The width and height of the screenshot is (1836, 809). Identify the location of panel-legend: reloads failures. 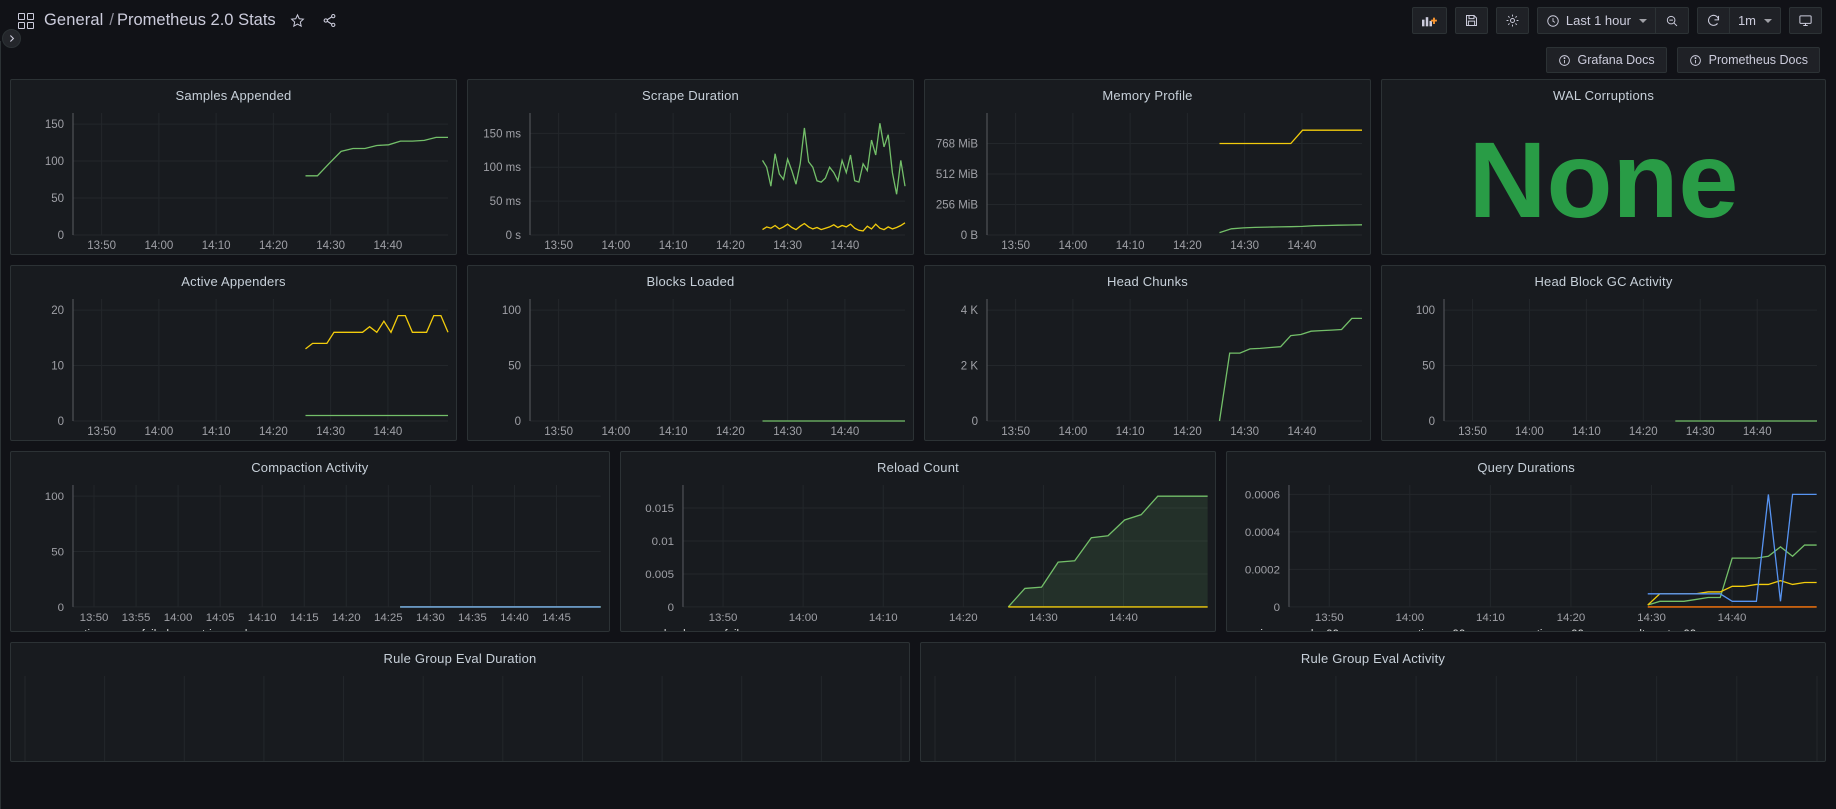
(918, 629).